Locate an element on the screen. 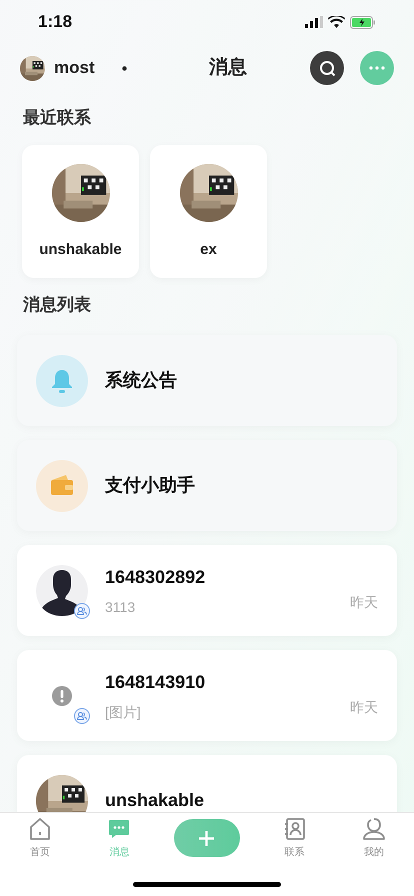  username: most is located at coordinates (74, 68).